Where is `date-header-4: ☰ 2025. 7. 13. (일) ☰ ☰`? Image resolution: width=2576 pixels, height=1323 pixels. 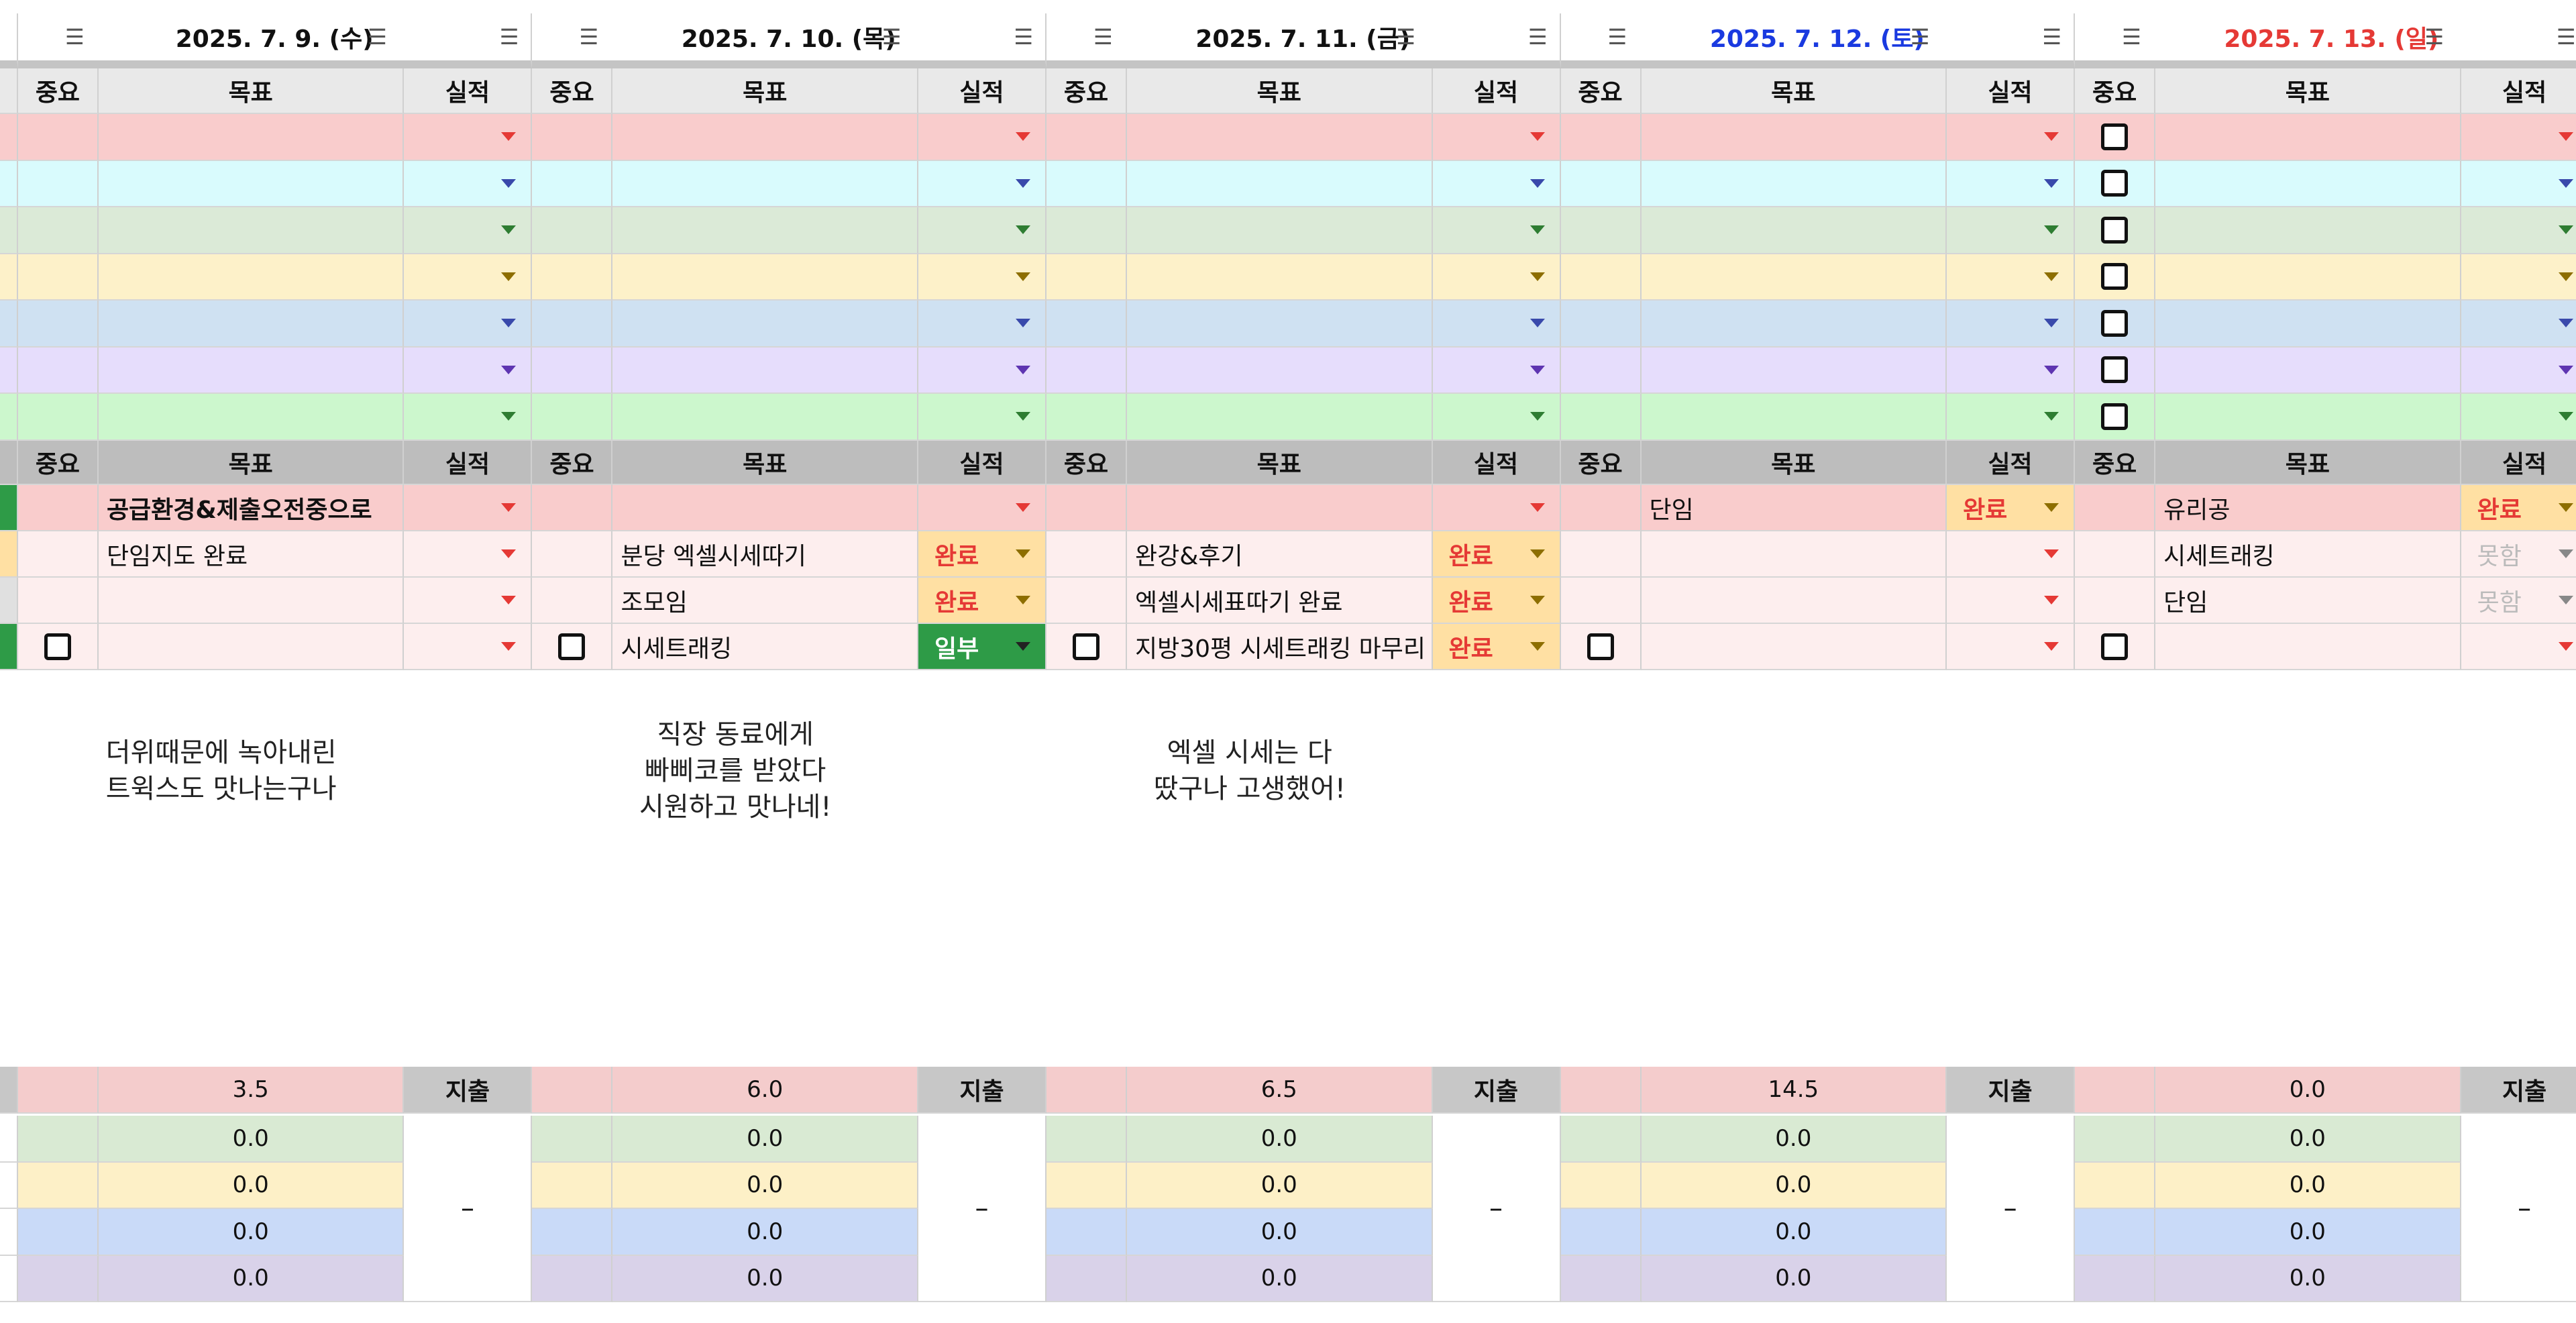 date-header-4: ☰ 2025. 7. 13. (일) ☰ ☰ is located at coordinates (2325, 40).